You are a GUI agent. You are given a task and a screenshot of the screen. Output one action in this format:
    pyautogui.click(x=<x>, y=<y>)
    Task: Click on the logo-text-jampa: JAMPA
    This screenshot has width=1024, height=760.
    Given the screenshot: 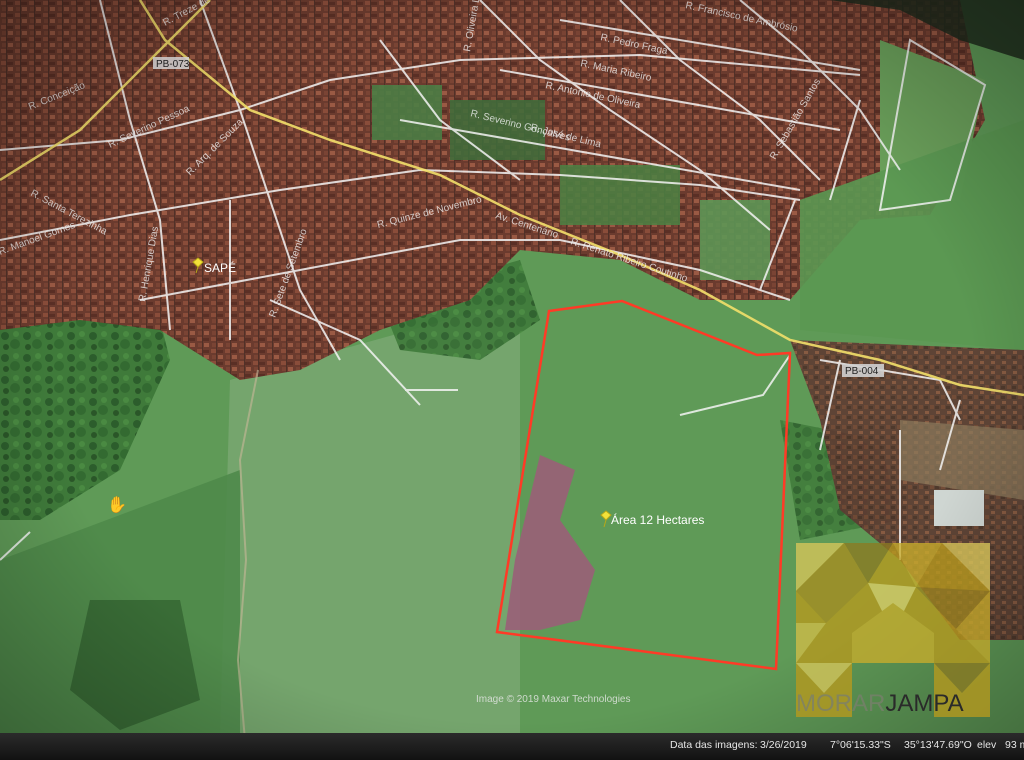 What is the action you would take?
    pyautogui.click(x=924, y=703)
    